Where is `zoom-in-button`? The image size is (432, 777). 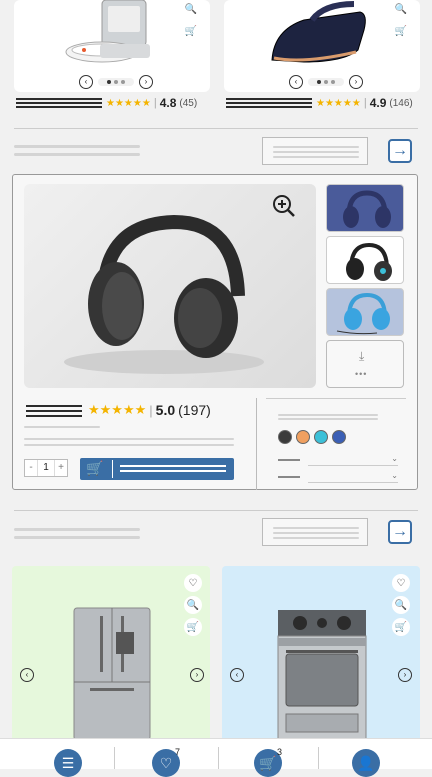
zoom-in-button is located at coordinates (284, 206).